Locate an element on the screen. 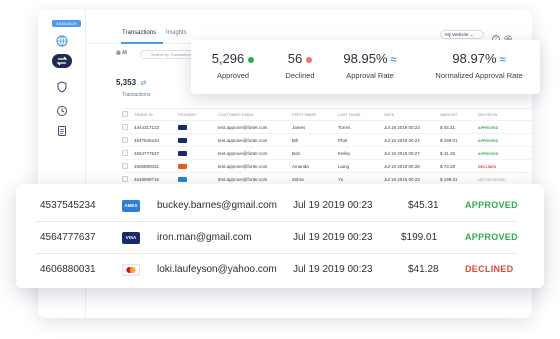 The image size is (560, 339). date: Jul 19 2019 00:28 is located at coordinates (402, 166).